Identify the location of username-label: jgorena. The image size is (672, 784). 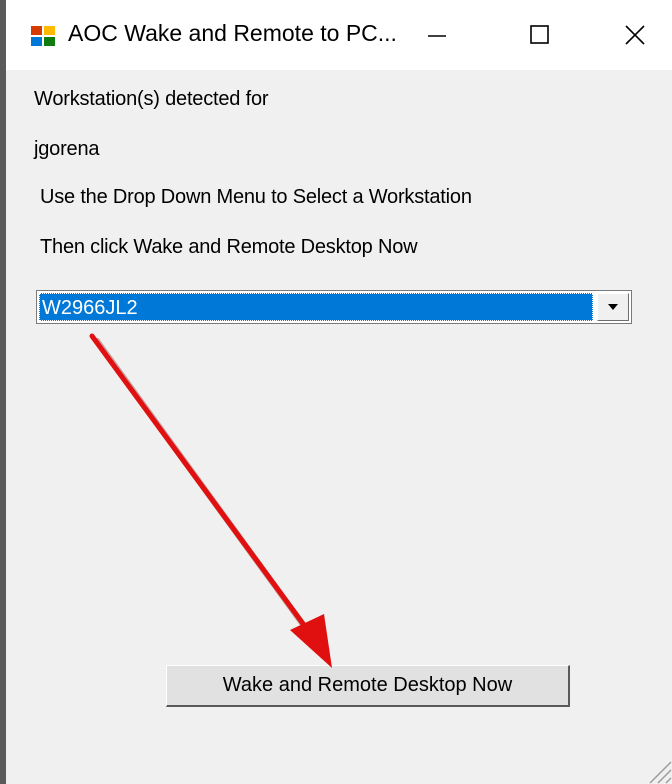
(67, 149).